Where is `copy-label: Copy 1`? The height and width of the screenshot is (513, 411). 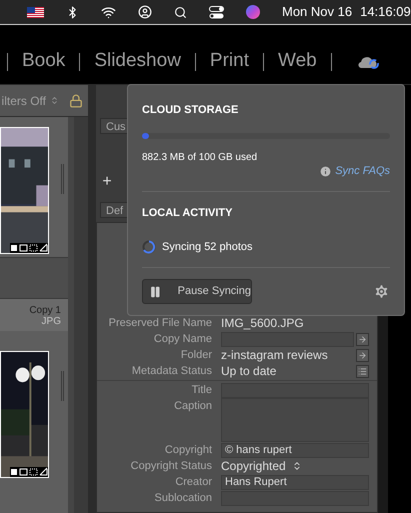
copy-label: Copy 1 is located at coordinates (45, 310).